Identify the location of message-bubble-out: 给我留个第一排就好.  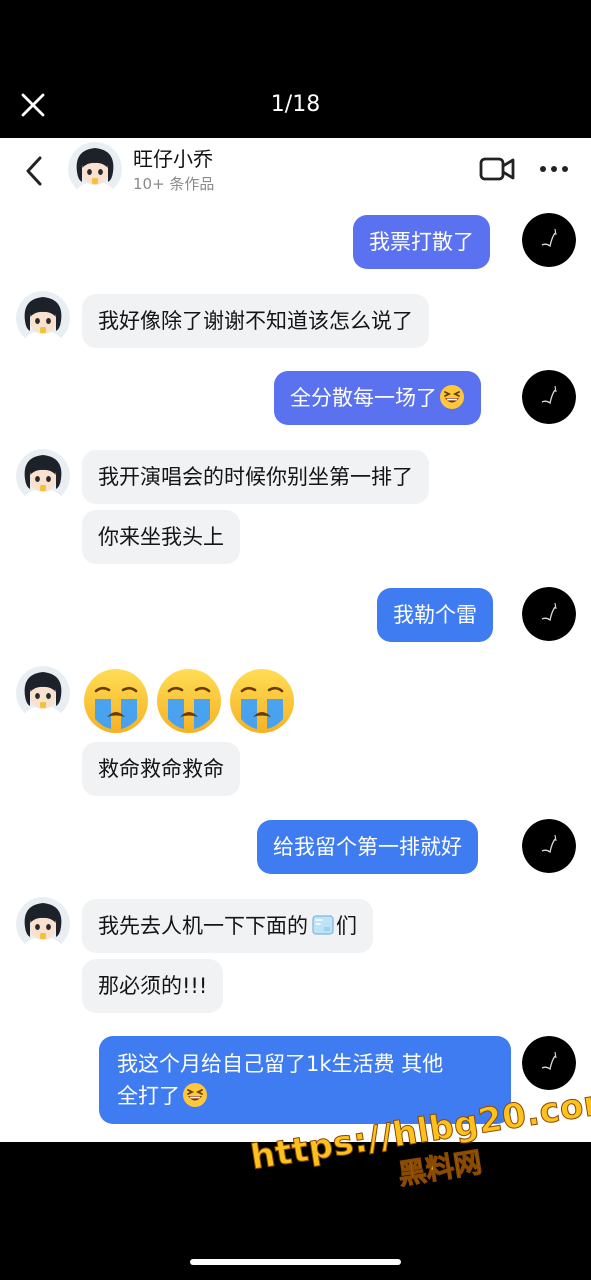
(367, 847).